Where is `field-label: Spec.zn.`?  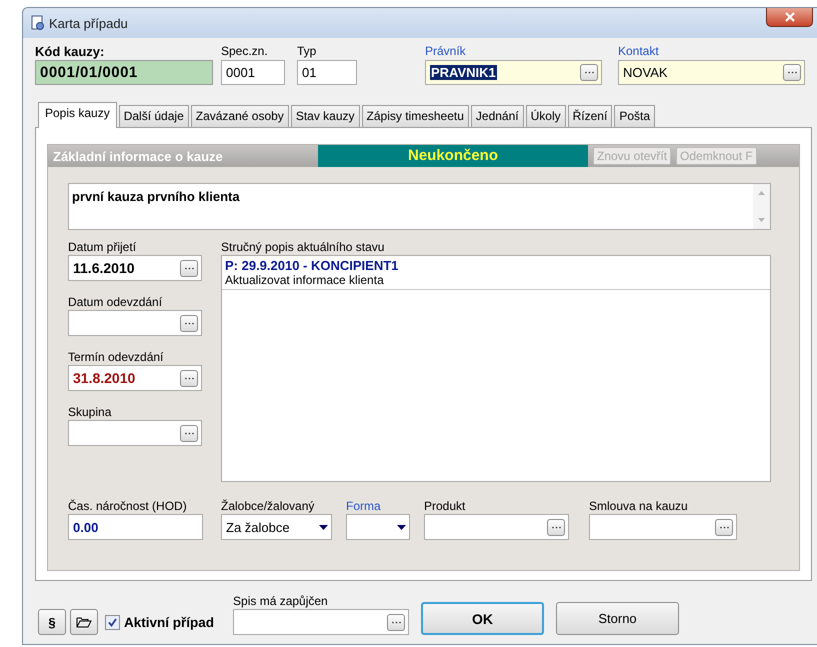 field-label: Spec.zn. is located at coordinates (245, 51).